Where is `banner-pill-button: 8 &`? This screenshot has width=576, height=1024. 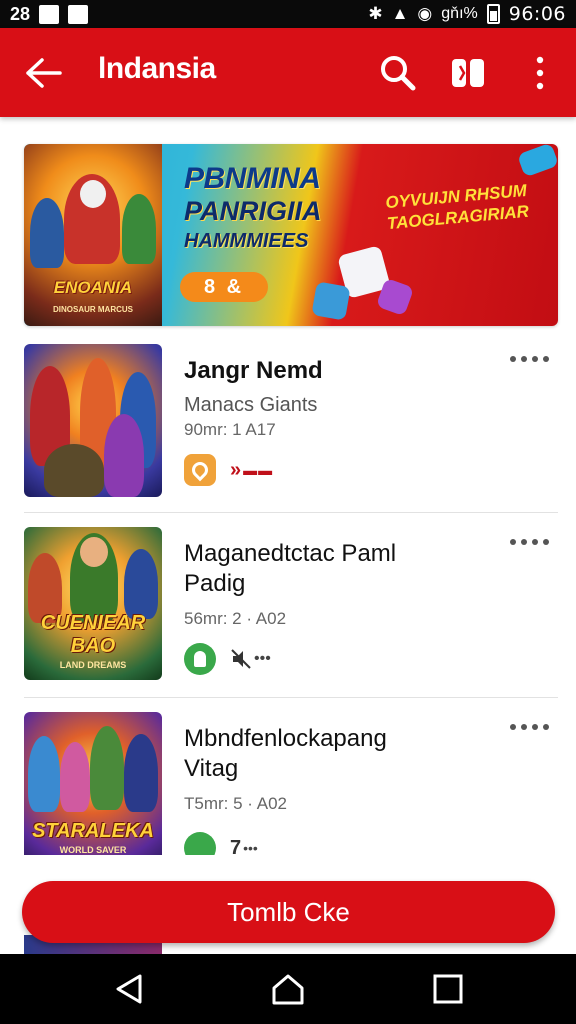
banner-pill-button: 8 & is located at coordinates (224, 287).